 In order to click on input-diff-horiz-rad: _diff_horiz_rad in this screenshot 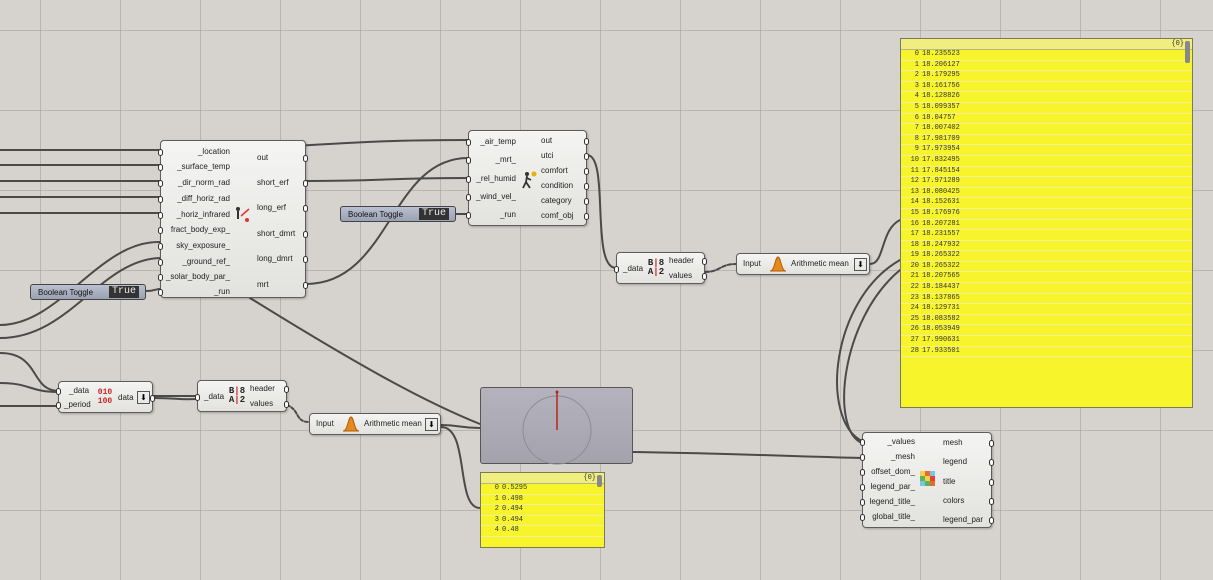, I will do `click(203, 199)`.